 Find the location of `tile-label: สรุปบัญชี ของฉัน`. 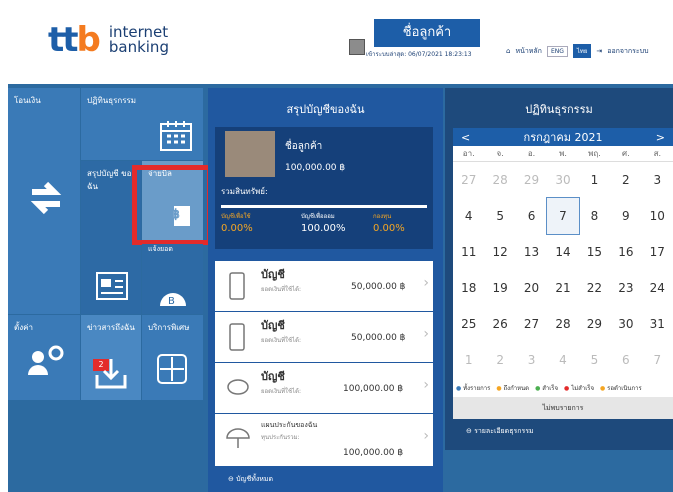

tile-label: สรุปบัญชี ของฉัน is located at coordinates (111, 180).